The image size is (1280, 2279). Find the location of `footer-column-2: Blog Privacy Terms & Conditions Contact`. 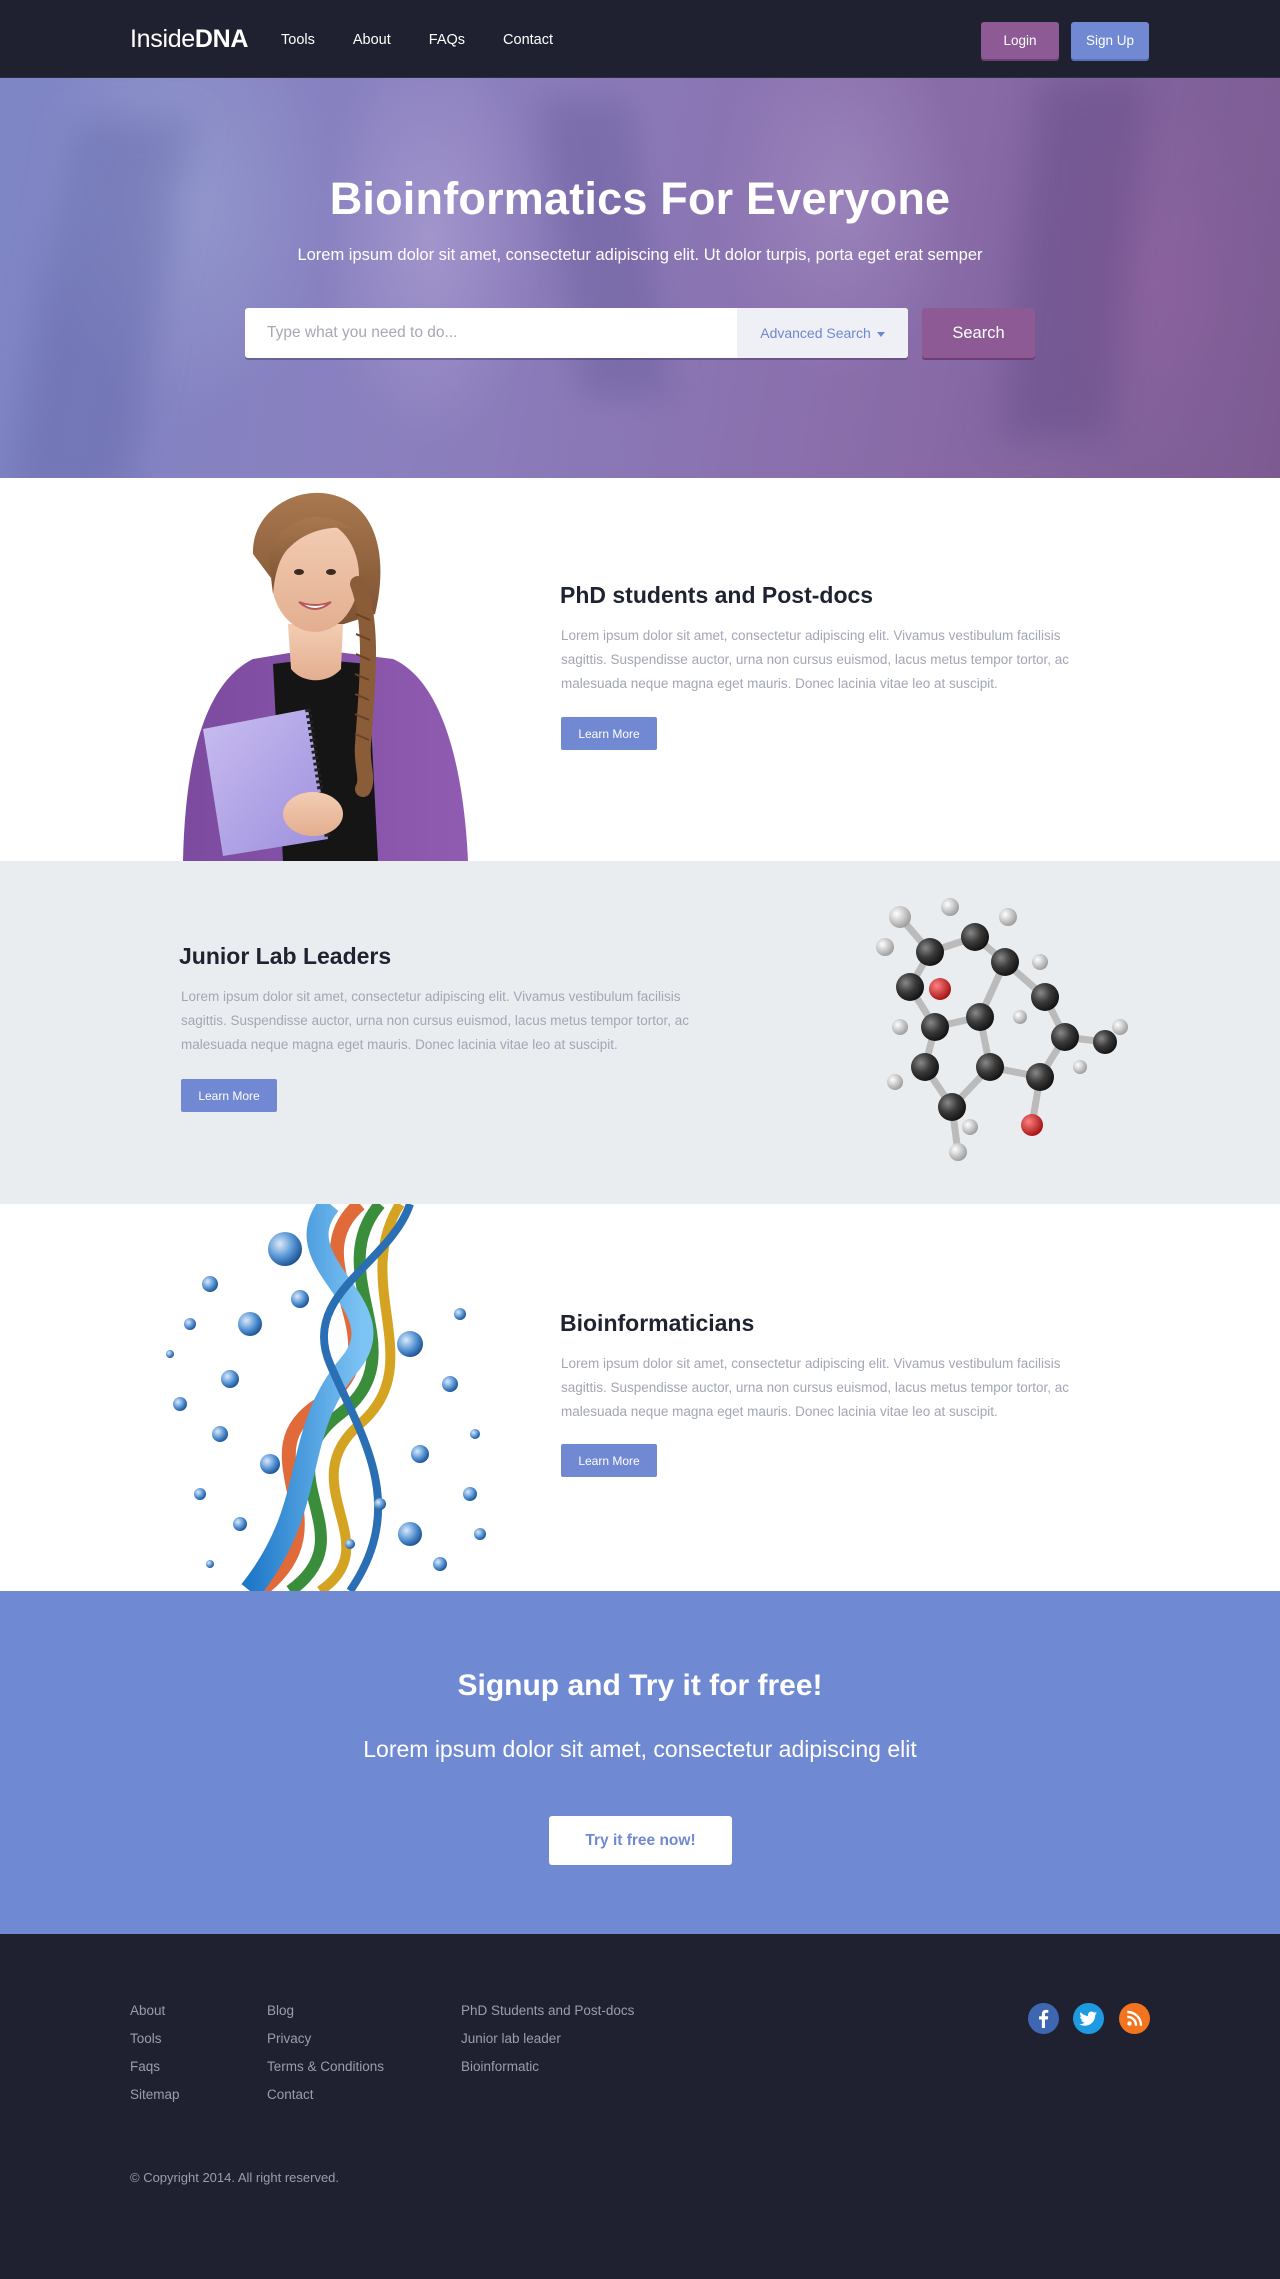

footer-column-2: Blog Privacy Terms & Conditions Contact is located at coordinates (325, 2059).